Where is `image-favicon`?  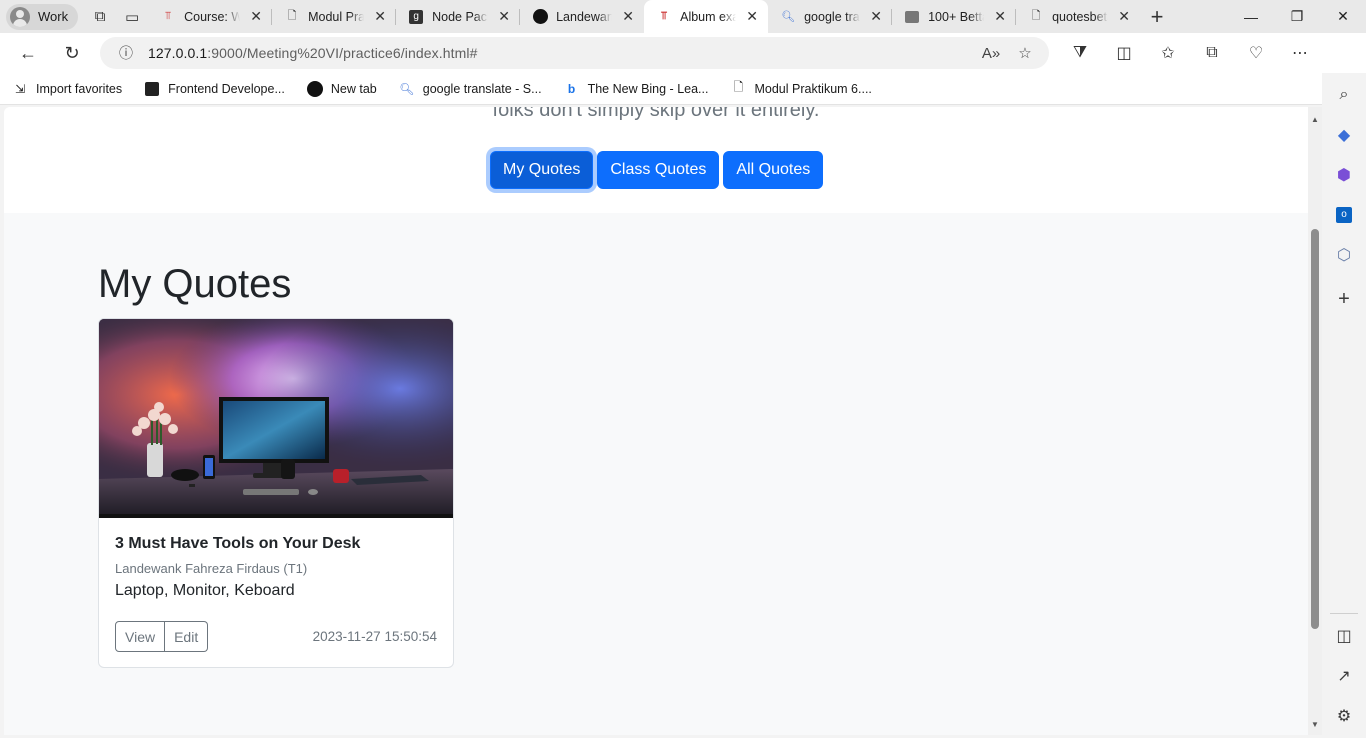 image-favicon is located at coordinates (912, 17).